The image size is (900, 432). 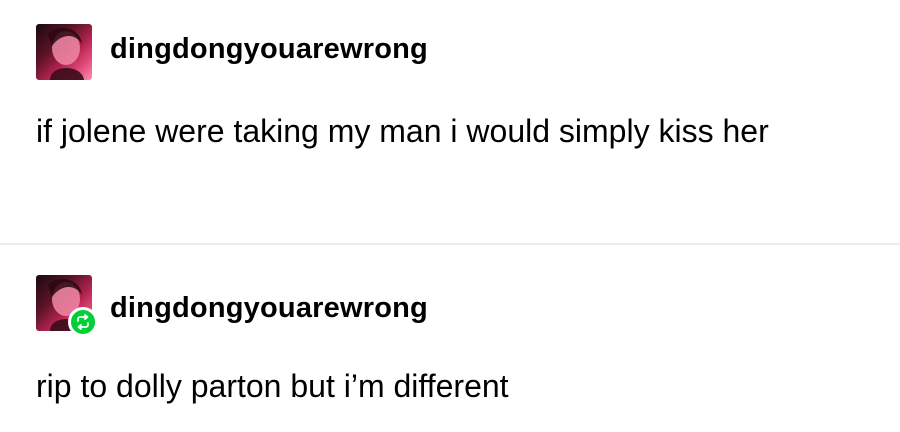 I want to click on post-text: rip to dolly parton but i’m different, so click(x=272, y=386).